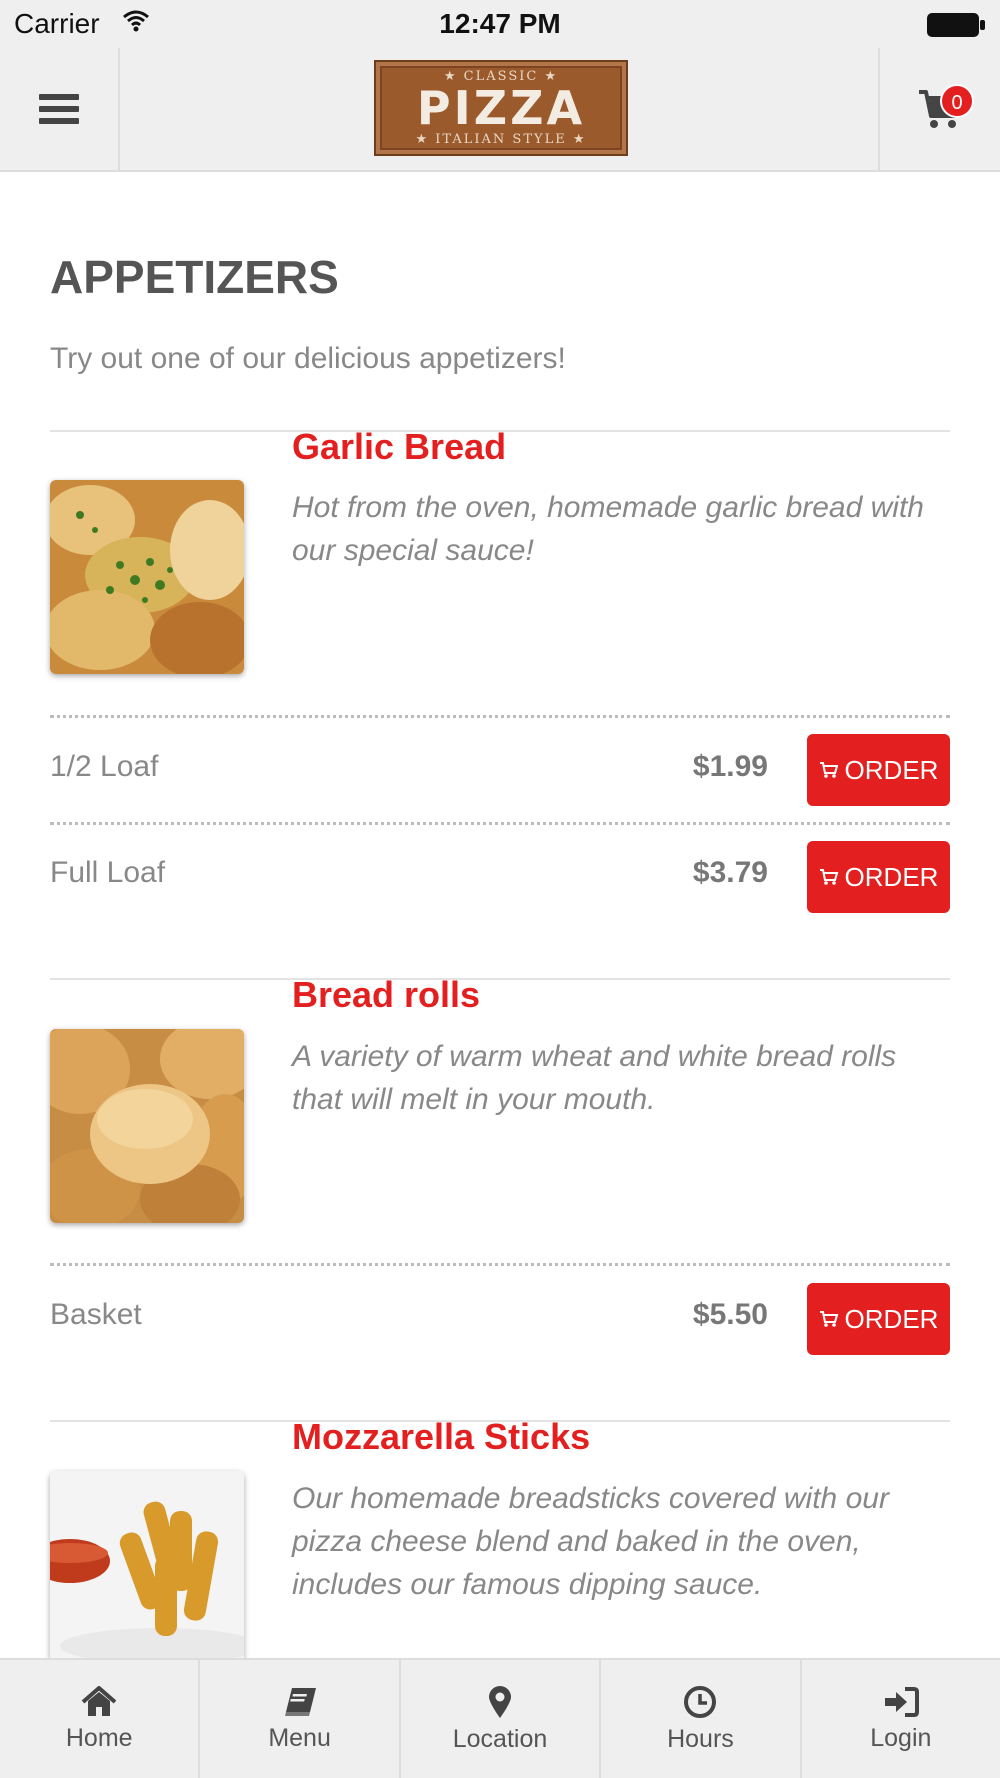 This screenshot has height=1778, width=1000. Describe the element at coordinates (700, 1701) in the screenshot. I see `clock-icon` at that location.